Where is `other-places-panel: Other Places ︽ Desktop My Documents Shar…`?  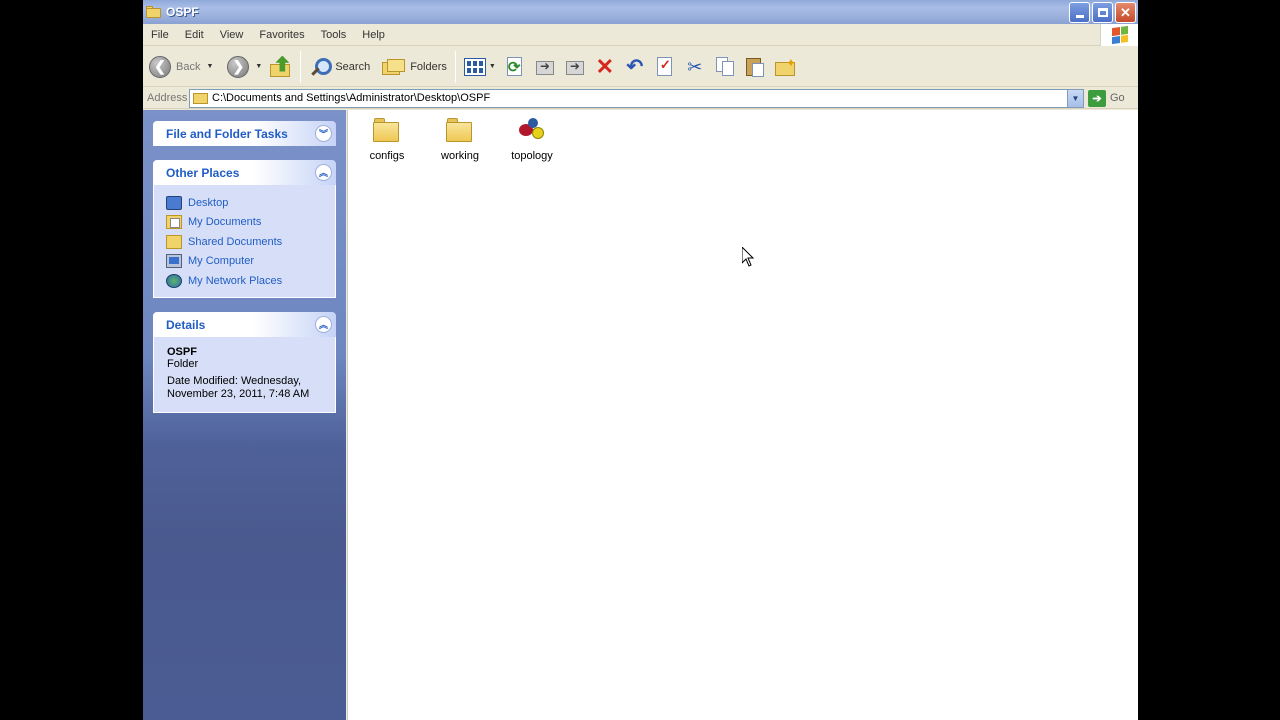 other-places-panel: Other Places ︽ Desktop My Documents Shar… is located at coordinates (244, 229).